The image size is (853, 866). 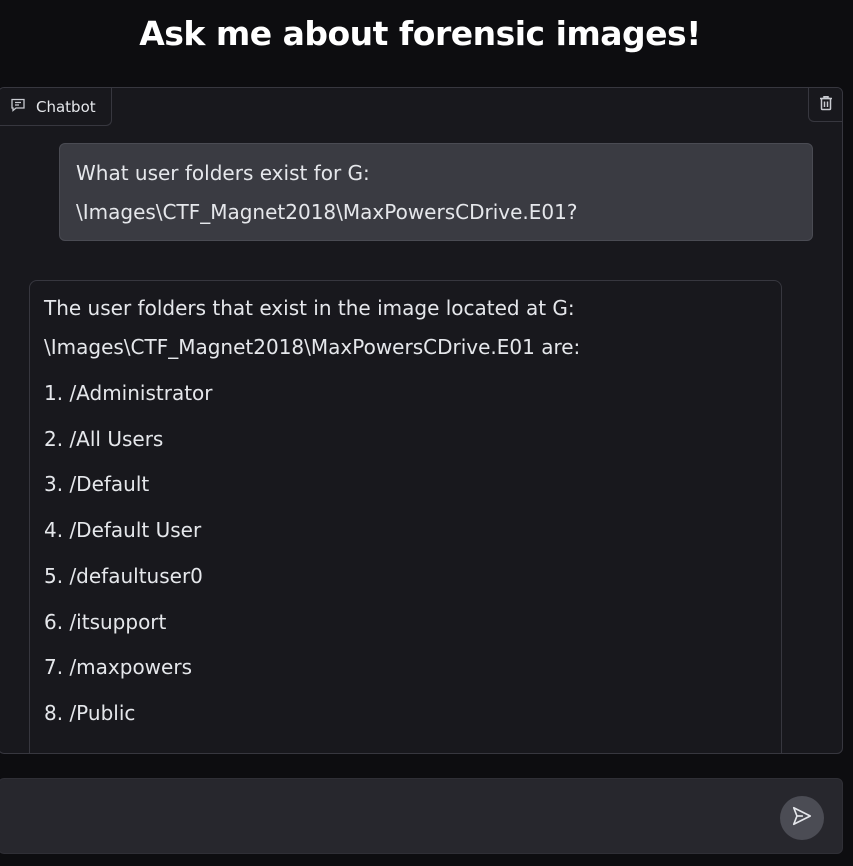 What do you see at coordinates (104, 438) in the screenshot?
I see `list-item: 2. /All Users` at bounding box center [104, 438].